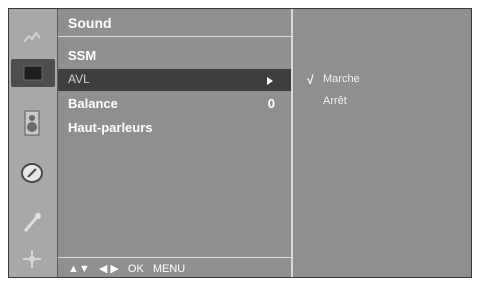 The image size is (477, 283). Describe the element at coordinates (169, 269) in the screenshot. I see `menu-key-label: MENU` at that location.